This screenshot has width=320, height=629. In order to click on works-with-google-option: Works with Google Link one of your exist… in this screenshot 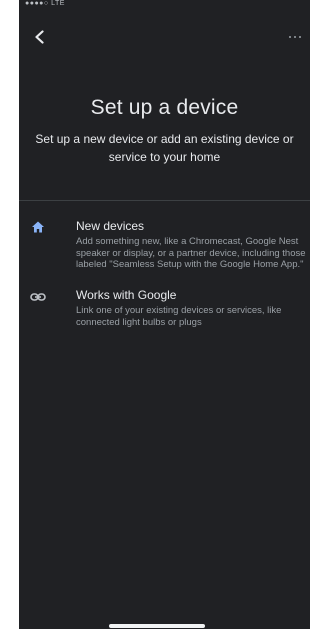, I will do `click(164, 313)`.